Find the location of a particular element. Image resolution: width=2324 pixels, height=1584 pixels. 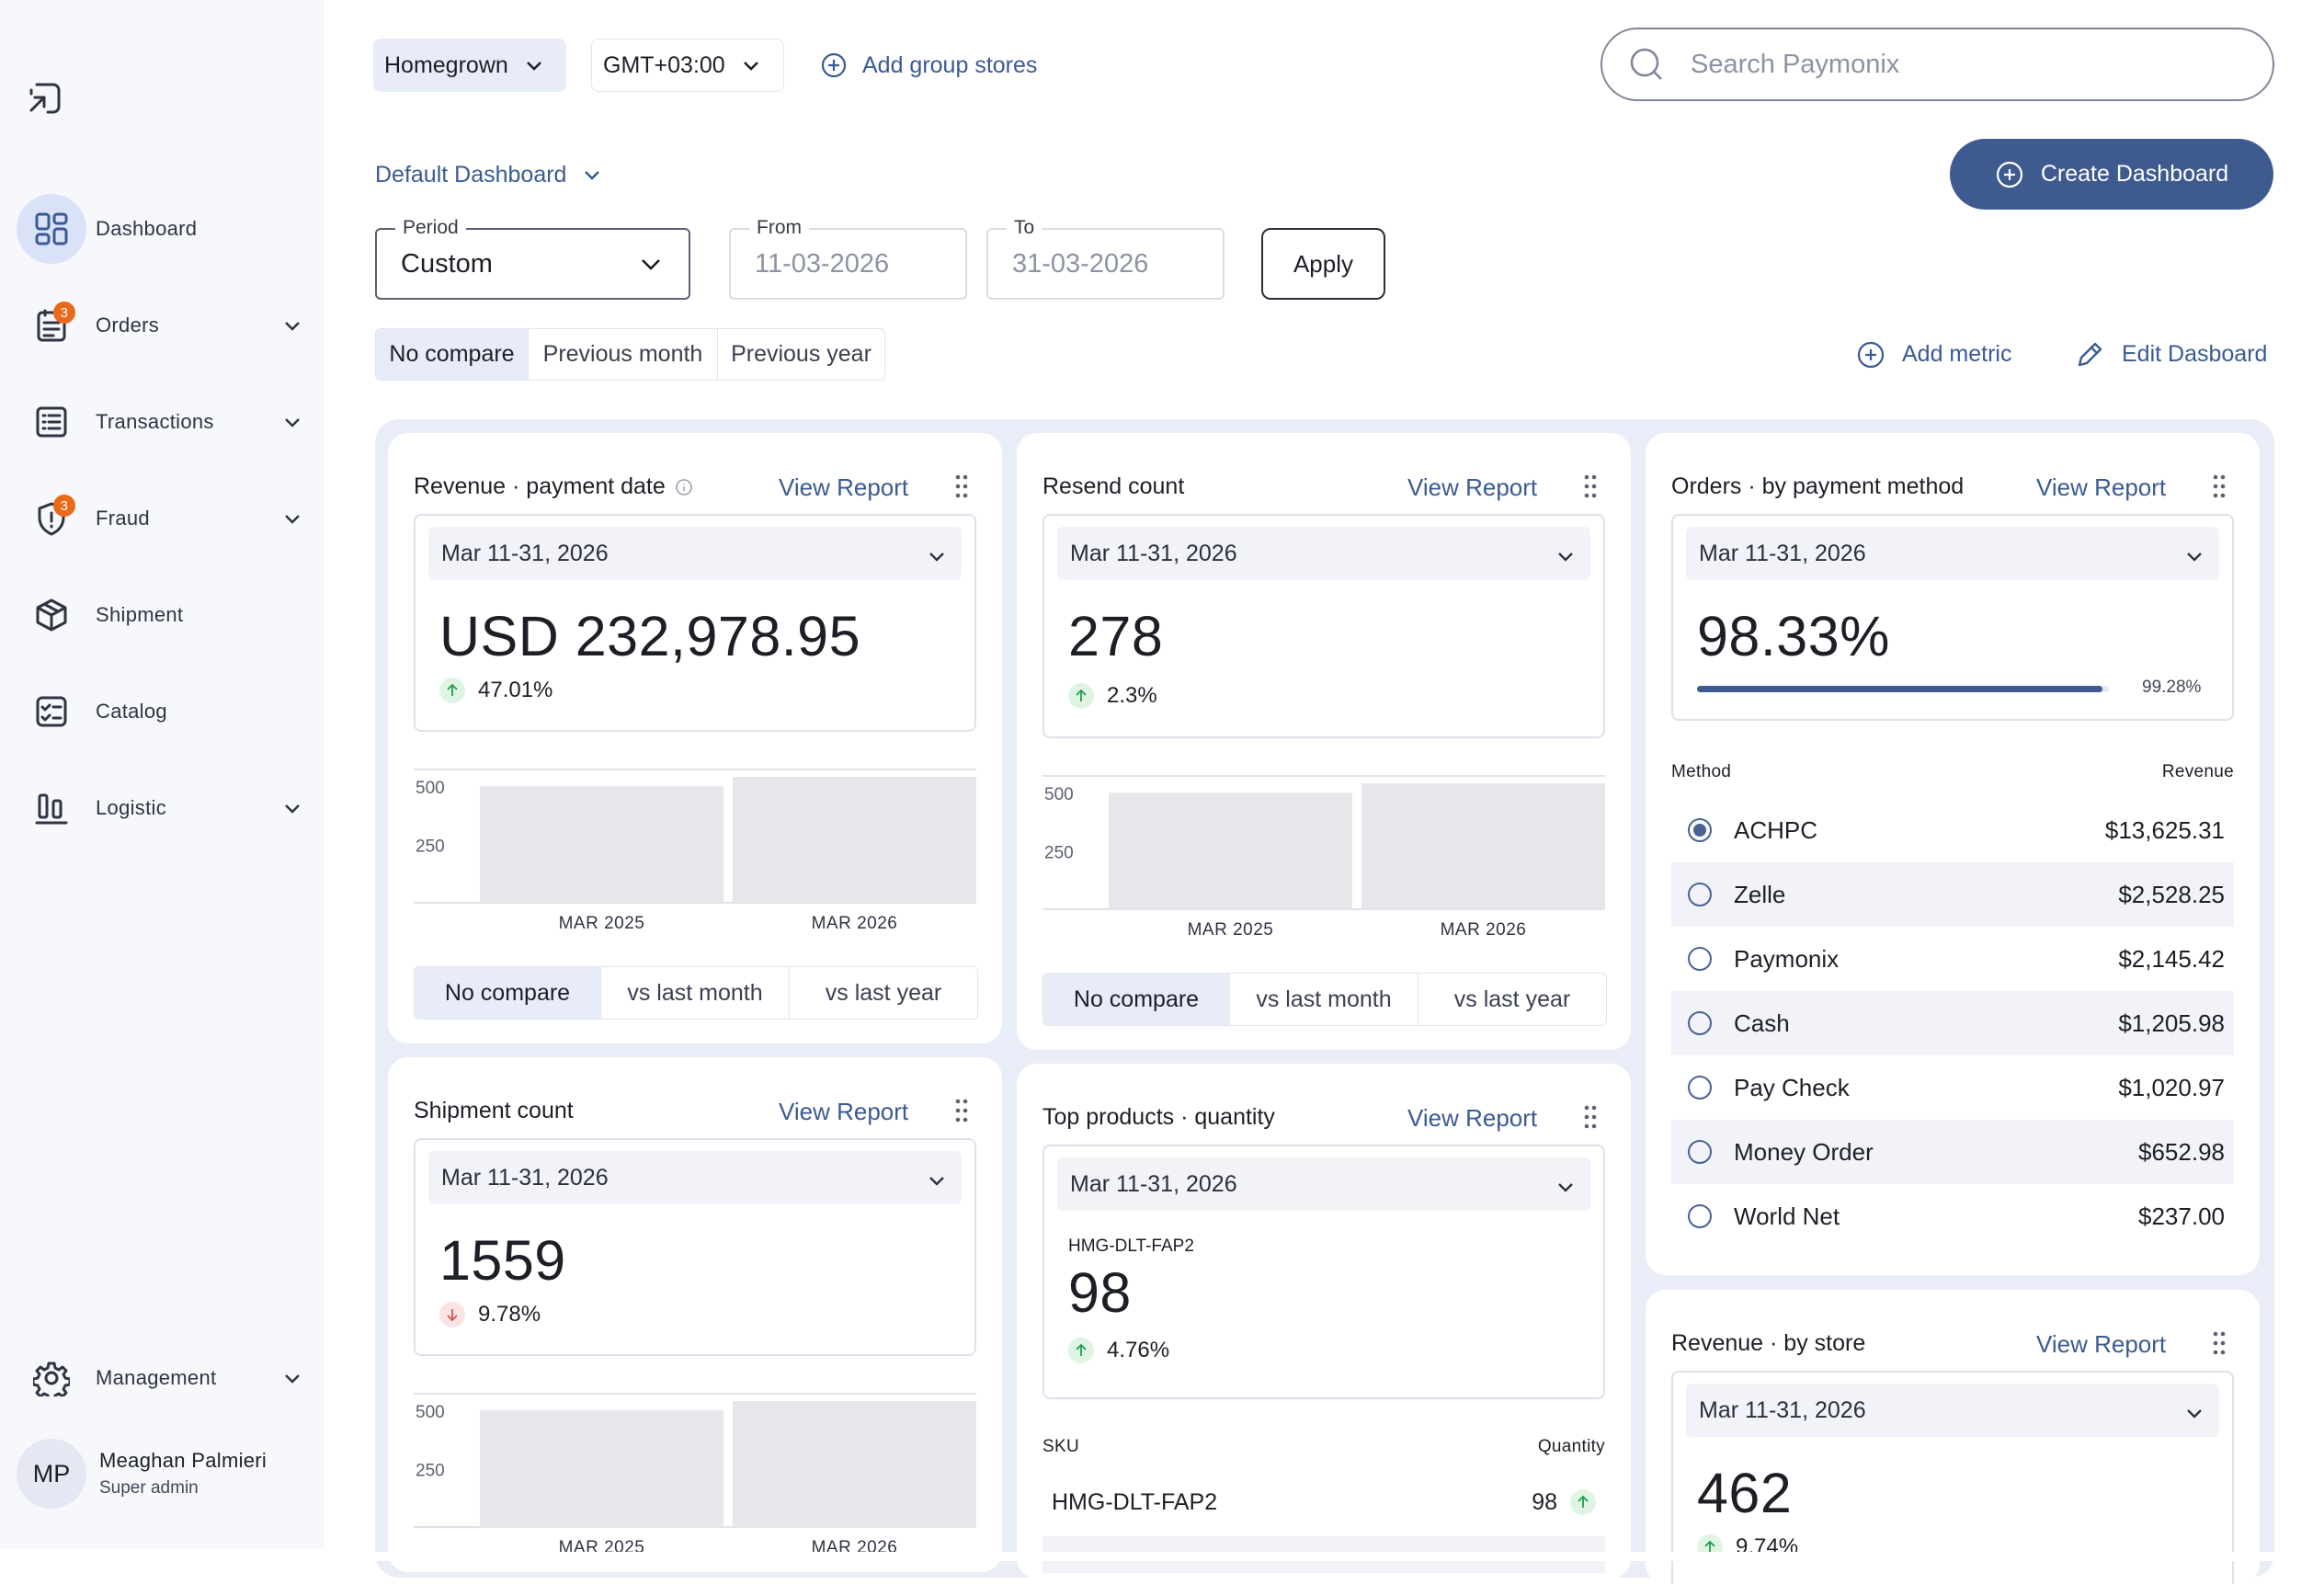

store-dropdown: Homegrown is located at coordinates (470, 65).